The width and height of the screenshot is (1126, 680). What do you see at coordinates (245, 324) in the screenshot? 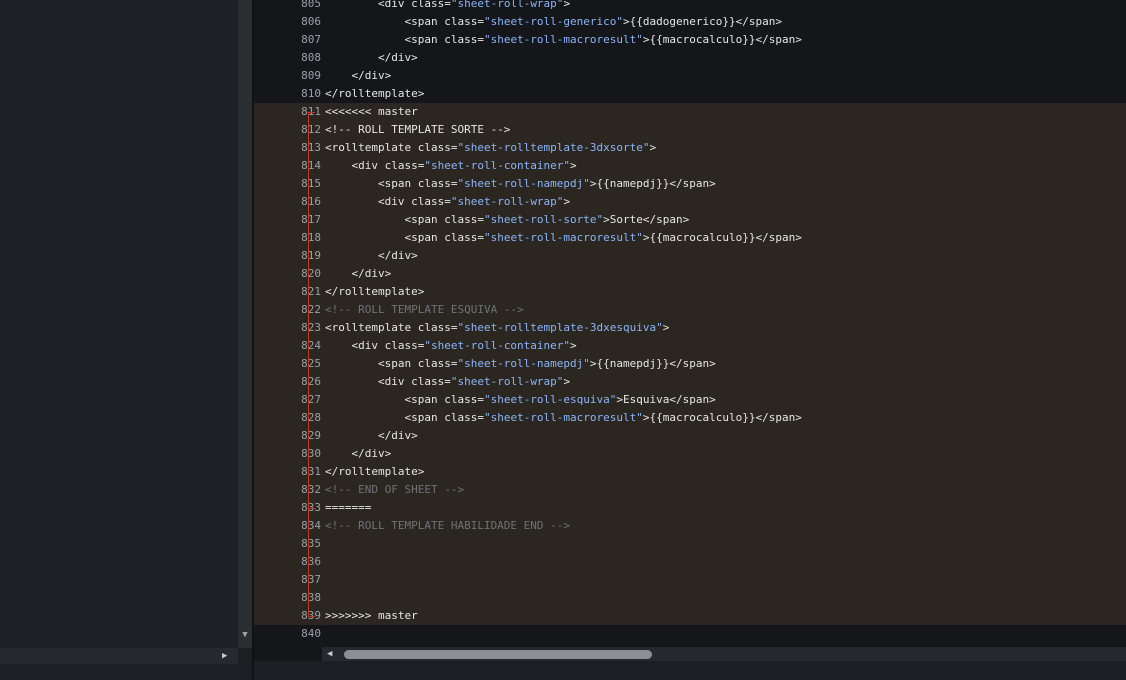
I see `explorer-vertical-scrollbar` at bounding box center [245, 324].